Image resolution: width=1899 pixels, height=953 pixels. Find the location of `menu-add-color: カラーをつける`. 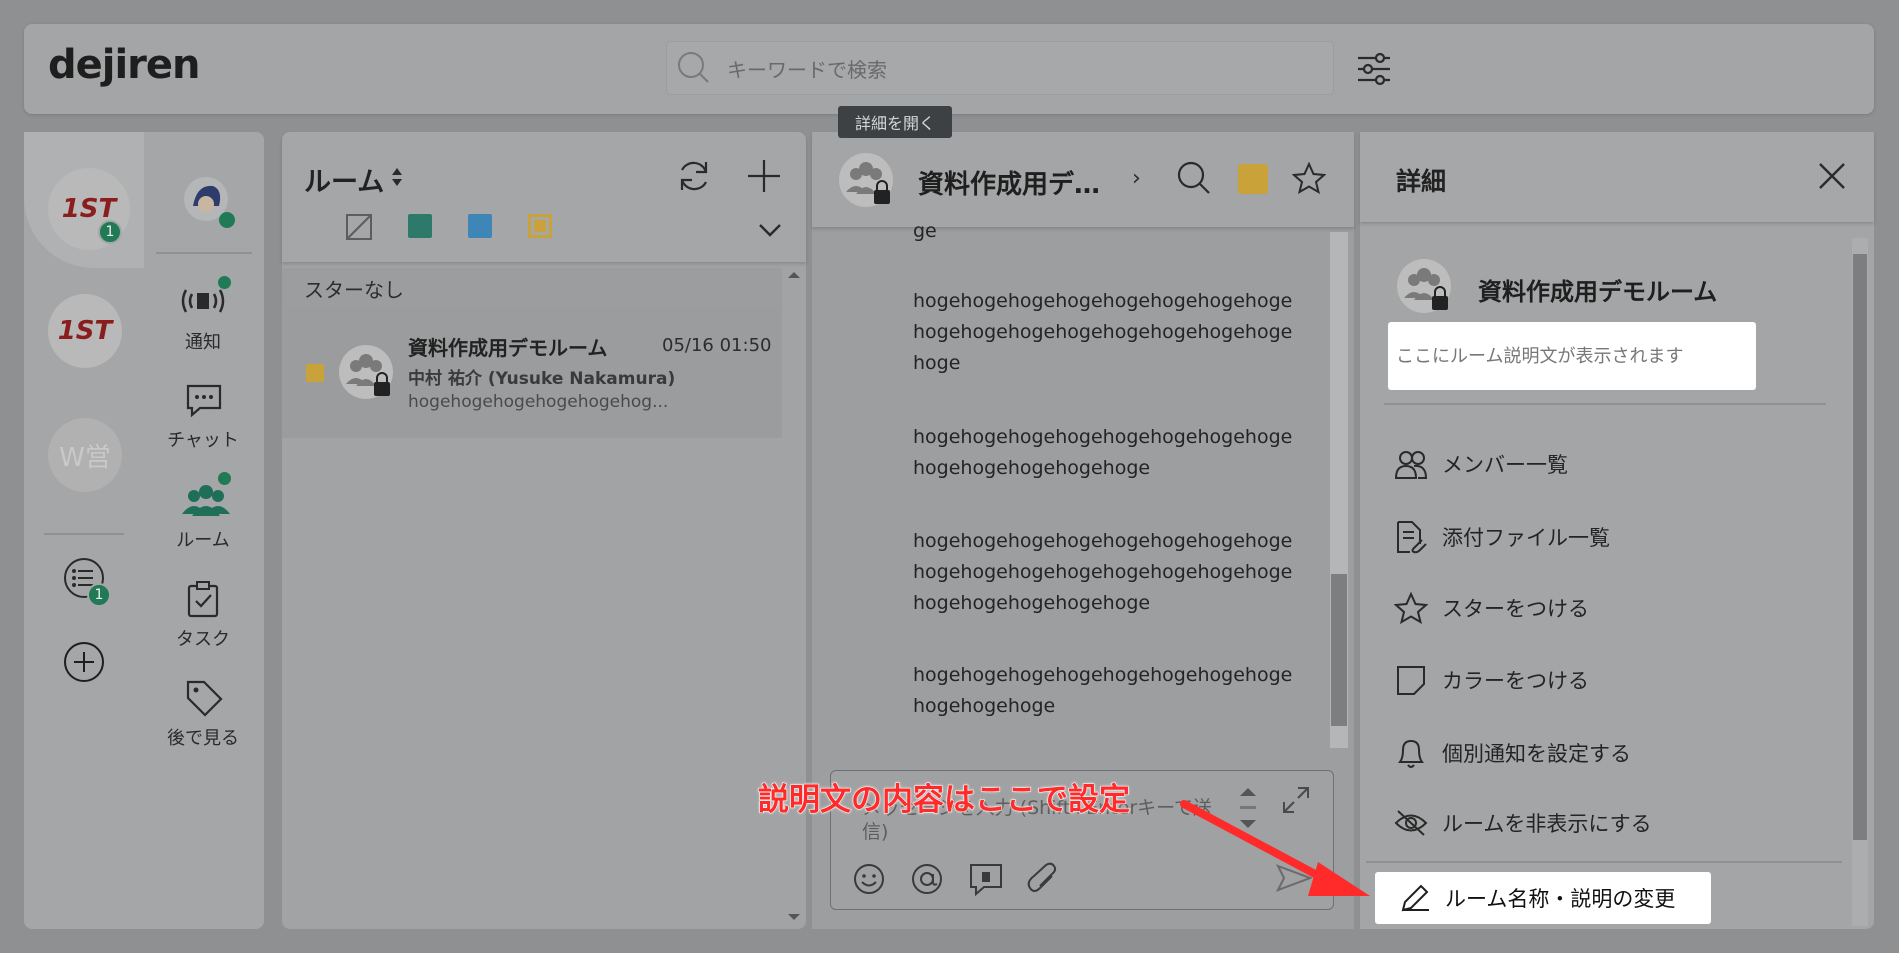

menu-add-color: カラーをつける is located at coordinates (1491, 680).